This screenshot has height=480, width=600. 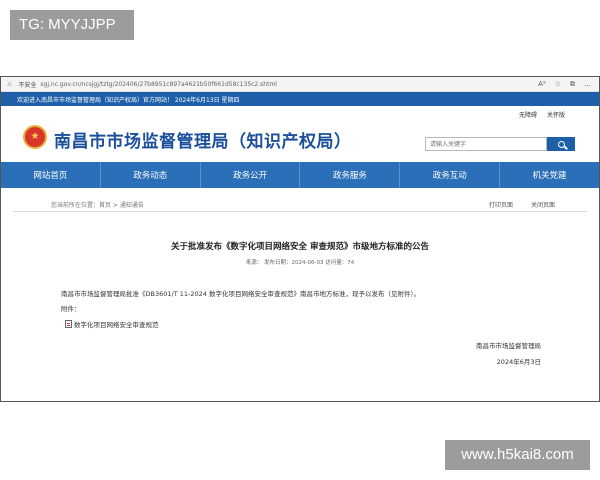 What do you see at coordinates (251, 175) in the screenshot?
I see `nav-public-affairs: 政务公开` at bounding box center [251, 175].